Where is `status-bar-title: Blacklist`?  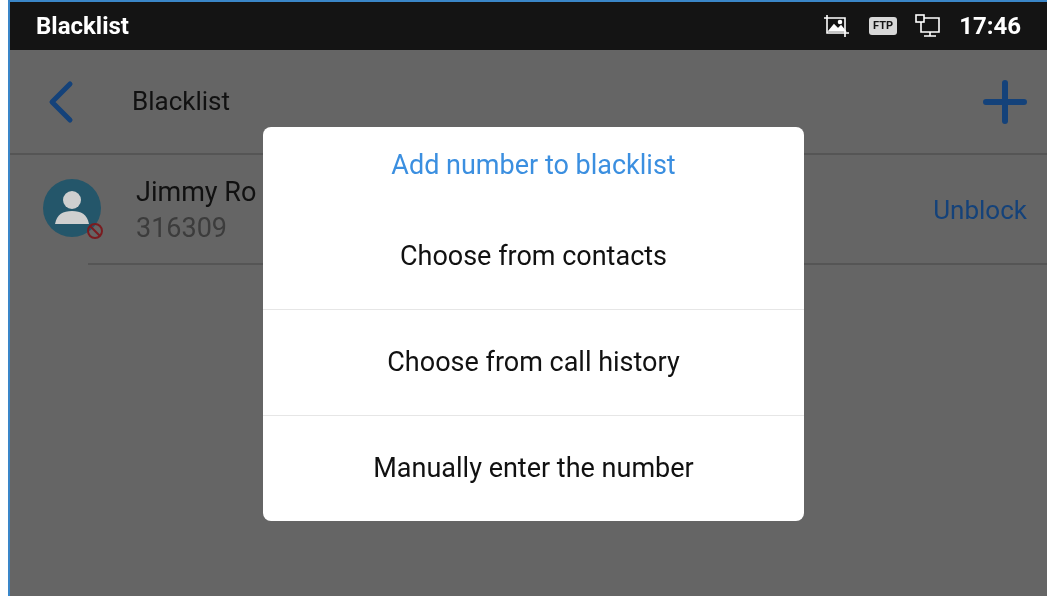
status-bar-title: Blacklist is located at coordinates (82, 26).